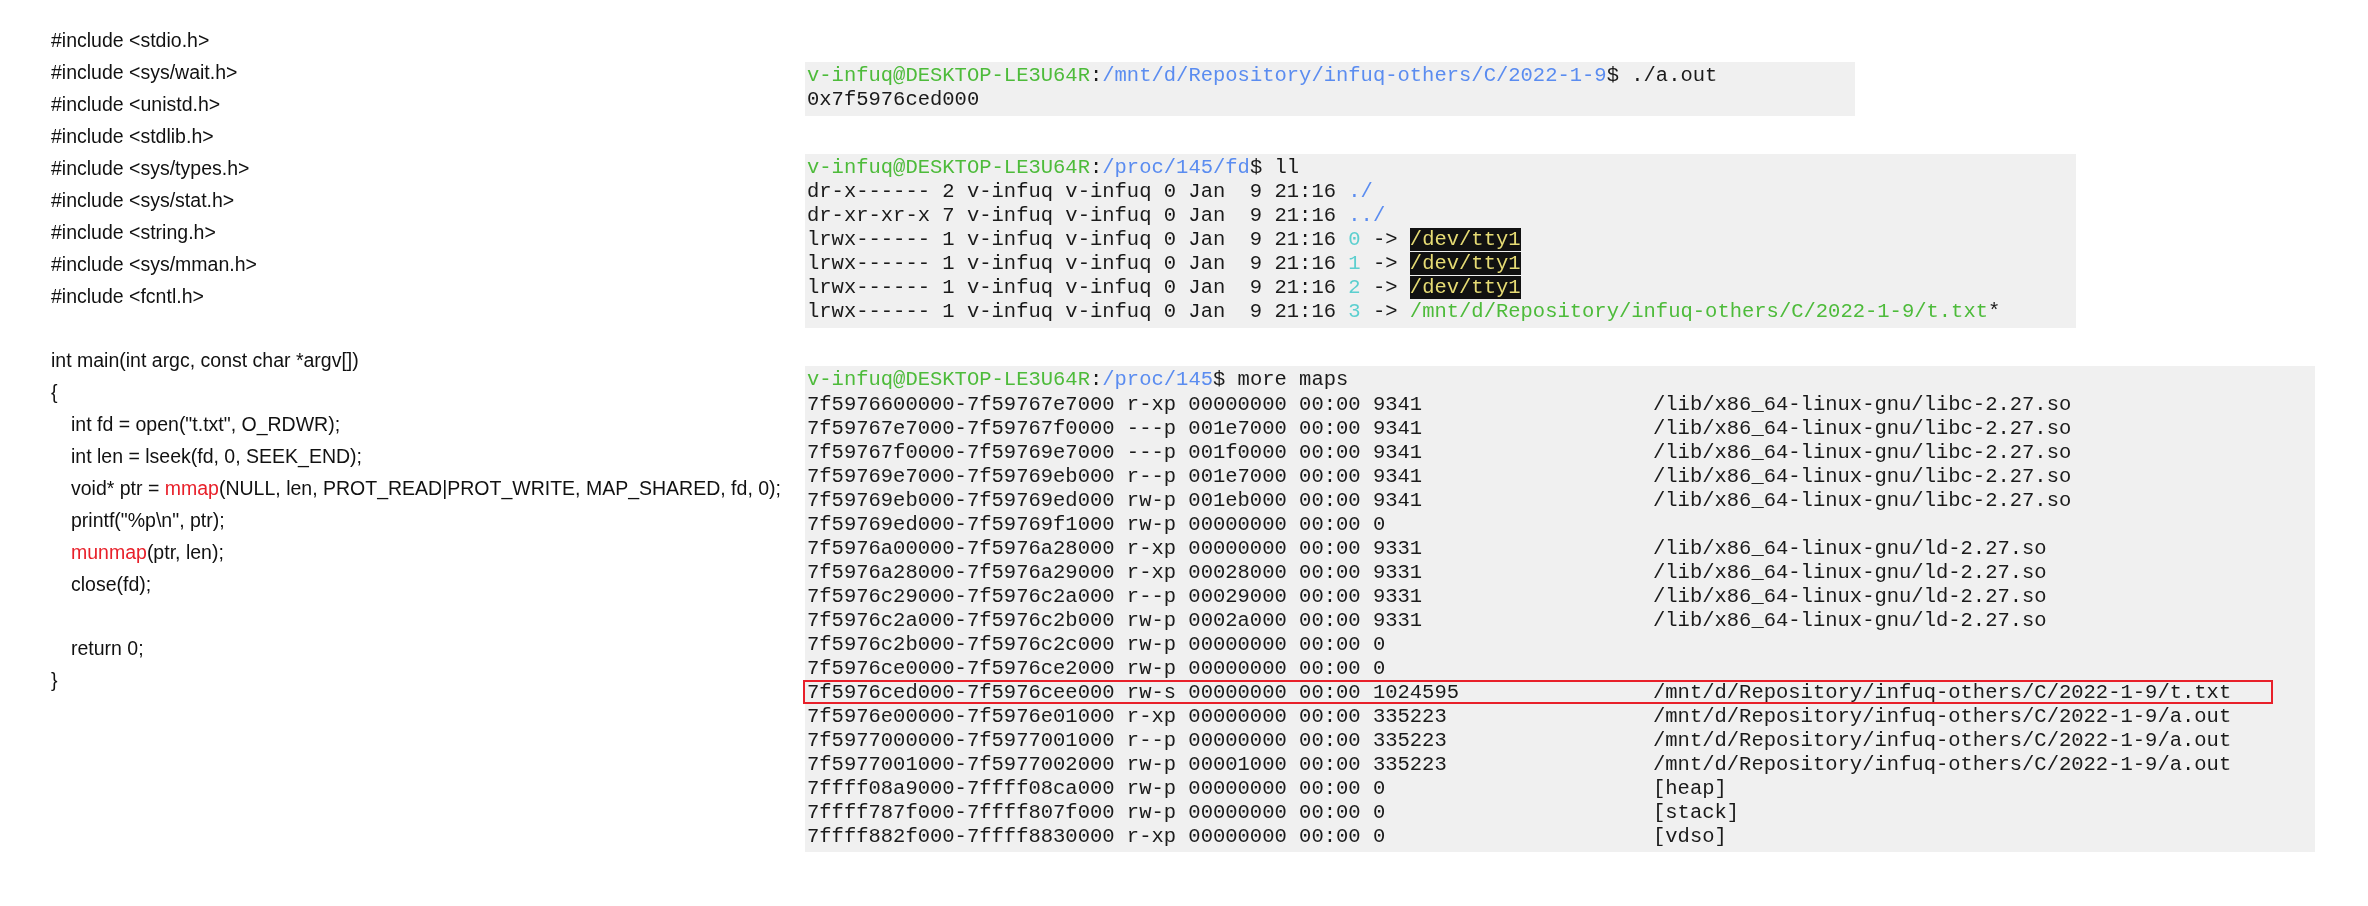 This screenshot has height=906, width=2368. What do you see at coordinates (1163, 288) in the screenshot?
I see `terminal-line: lrwx------ 1 v-infuq v-infuq 0 Jan 9 21:16 2 -> /dev/tty1` at bounding box center [1163, 288].